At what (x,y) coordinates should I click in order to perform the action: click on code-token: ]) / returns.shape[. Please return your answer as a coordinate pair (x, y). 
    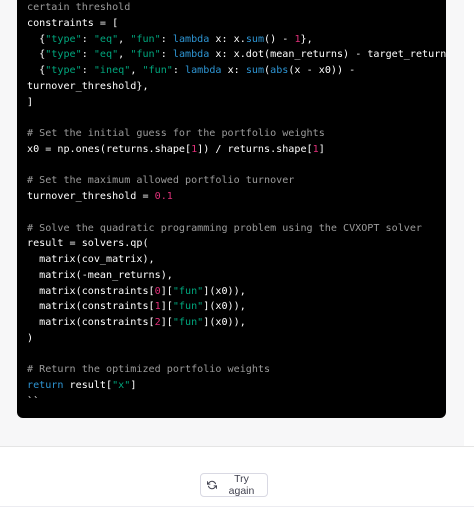
    Looking at the image, I should click on (255, 149).